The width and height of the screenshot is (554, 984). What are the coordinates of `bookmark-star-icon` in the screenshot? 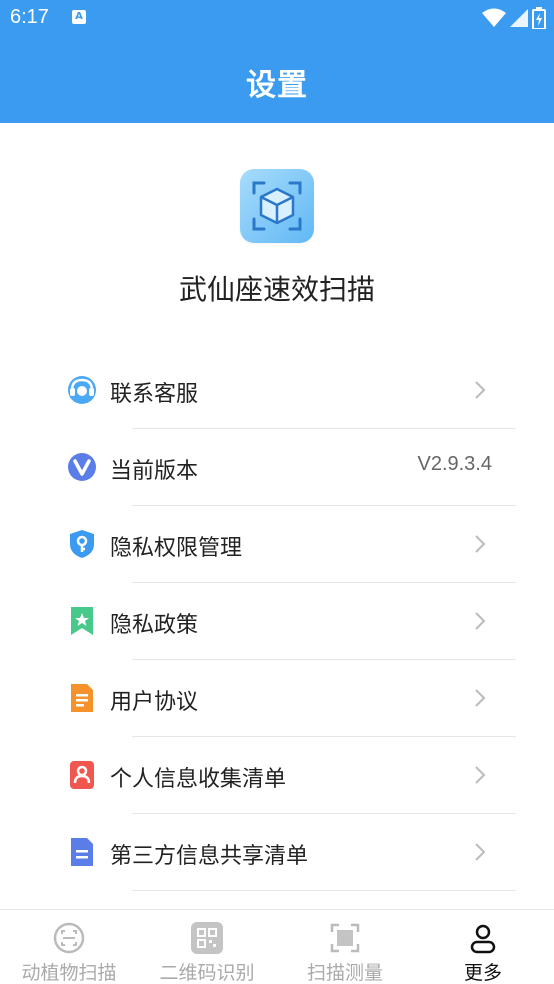 It's located at (82, 621).